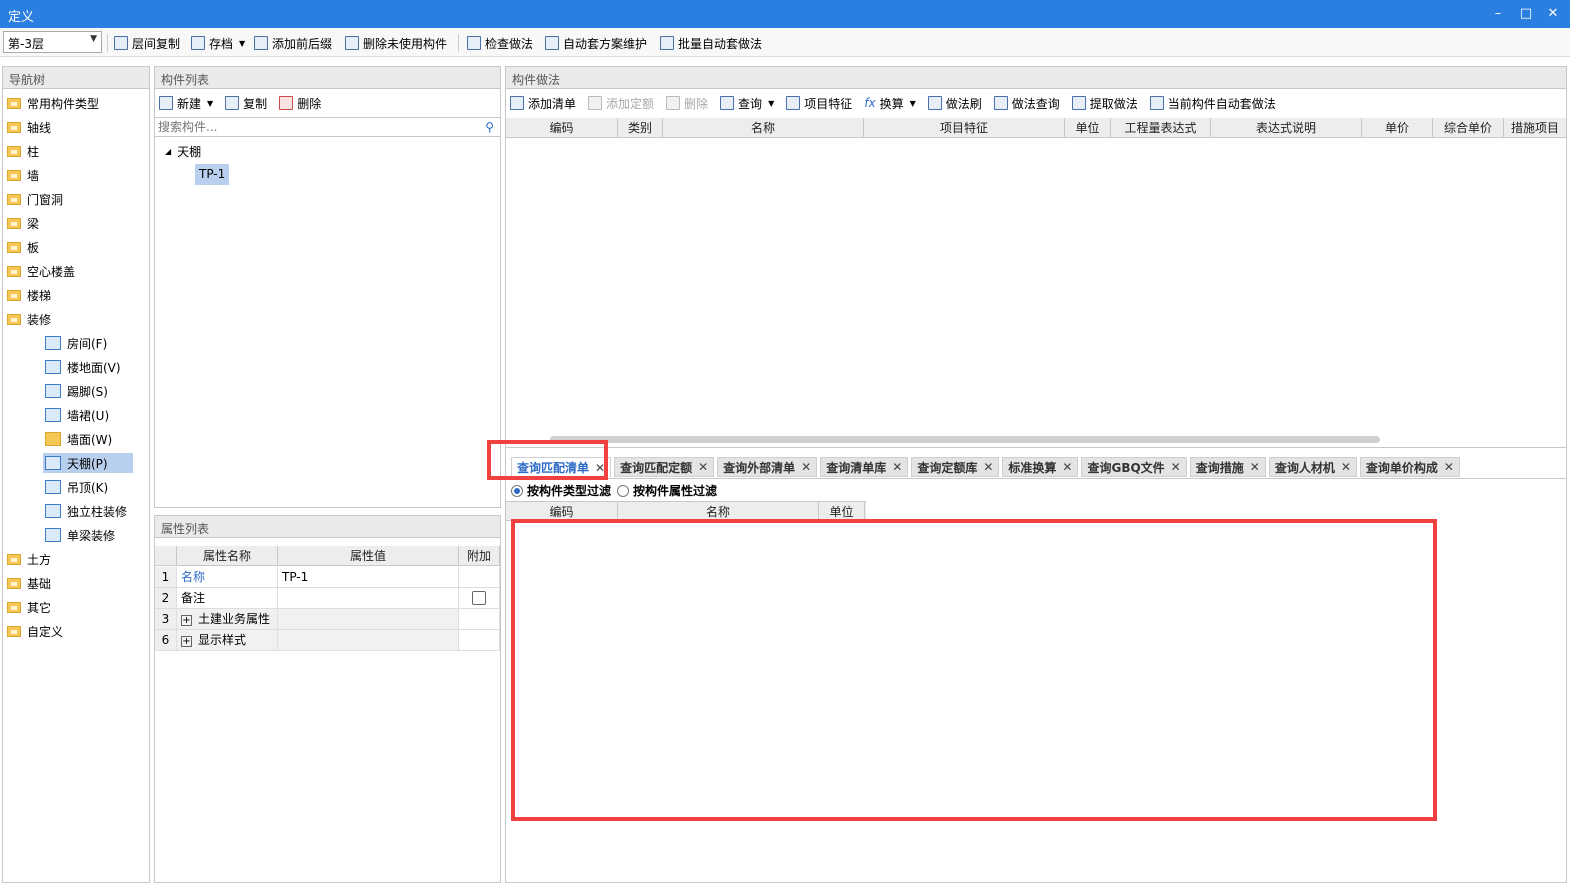 This screenshot has height=885, width=1570. What do you see at coordinates (186, 103) in the screenshot?
I see `new-button: 新建 ▼` at bounding box center [186, 103].